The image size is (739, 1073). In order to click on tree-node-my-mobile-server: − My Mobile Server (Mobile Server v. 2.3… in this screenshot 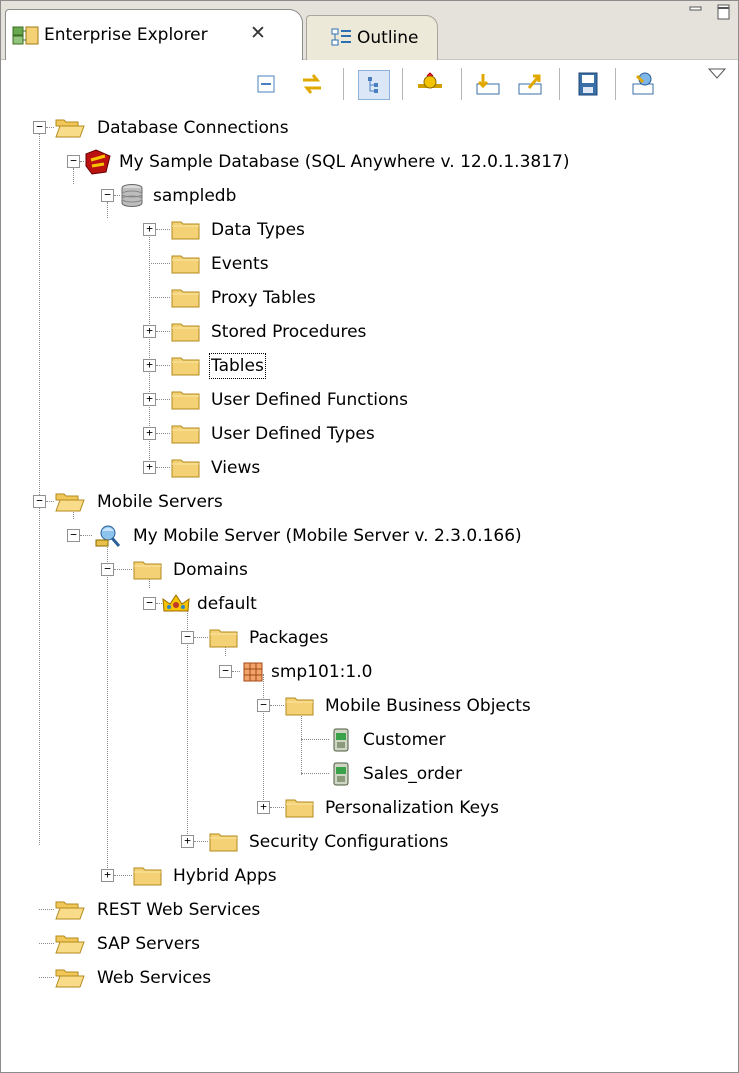, I will do `click(369, 536)`.